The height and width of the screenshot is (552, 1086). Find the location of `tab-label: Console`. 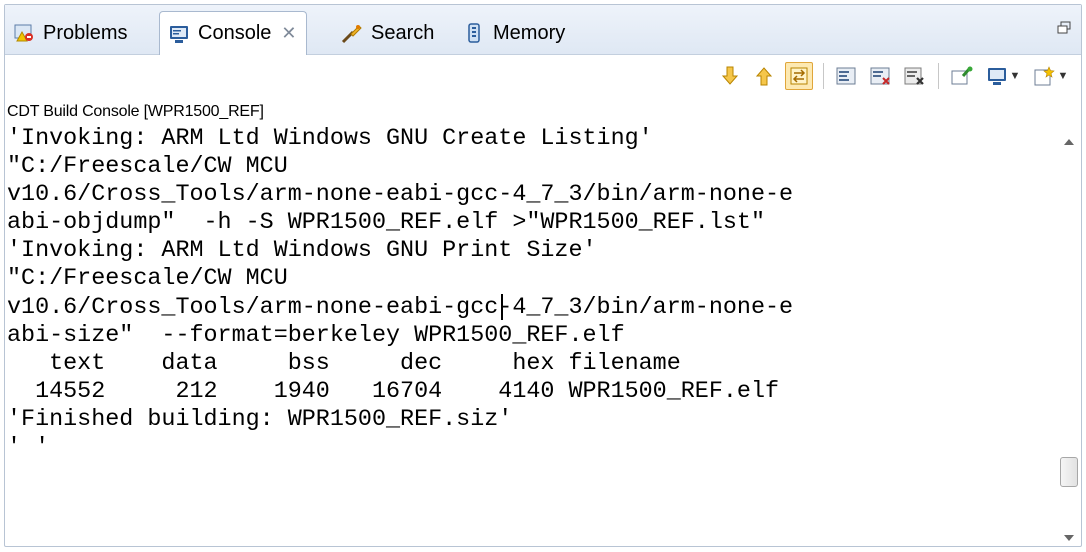

tab-label: Console is located at coordinates (235, 33).